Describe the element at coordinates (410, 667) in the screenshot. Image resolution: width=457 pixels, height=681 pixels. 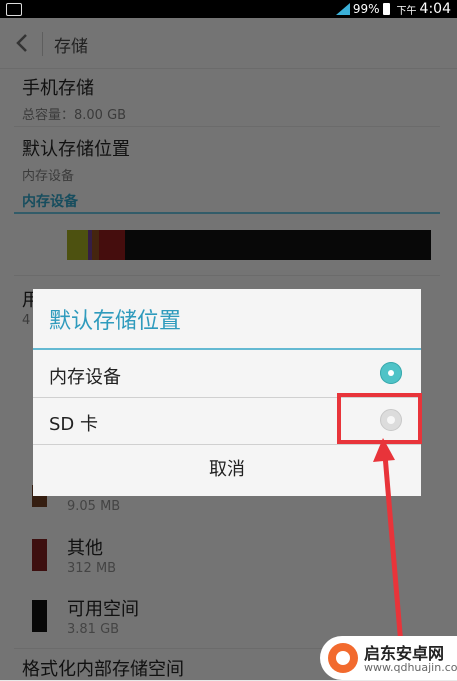
I see `watermark-url: www.qdhuajin.com` at that location.